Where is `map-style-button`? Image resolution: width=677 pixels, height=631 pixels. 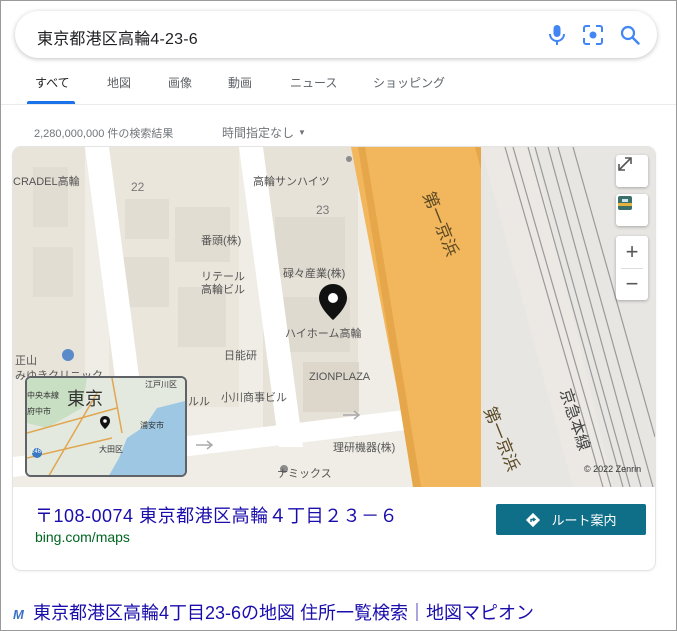 map-style-button is located at coordinates (632, 210).